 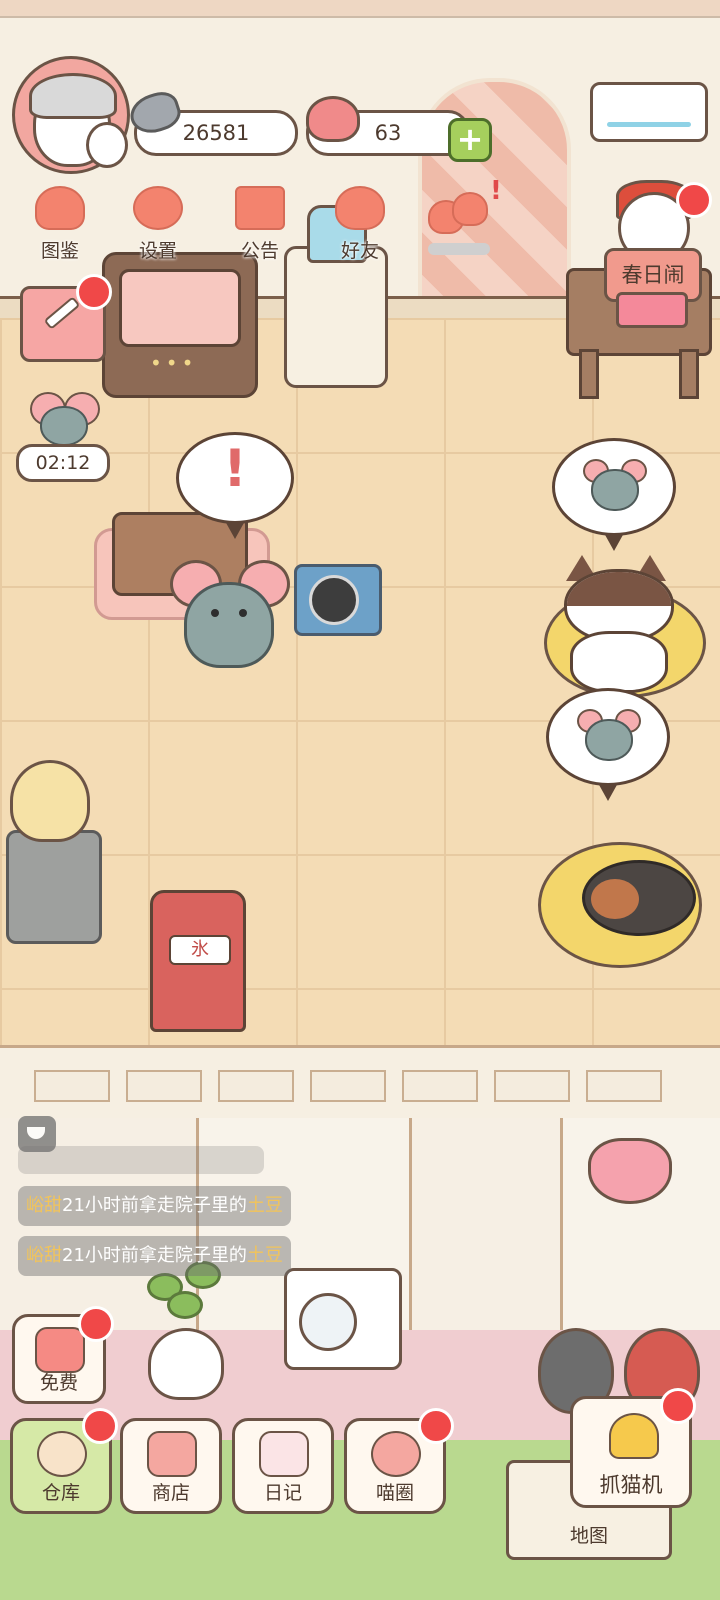 What do you see at coordinates (334, 600) in the screenshot?
I see `vinyl-record` at bounding box center [334, 600].